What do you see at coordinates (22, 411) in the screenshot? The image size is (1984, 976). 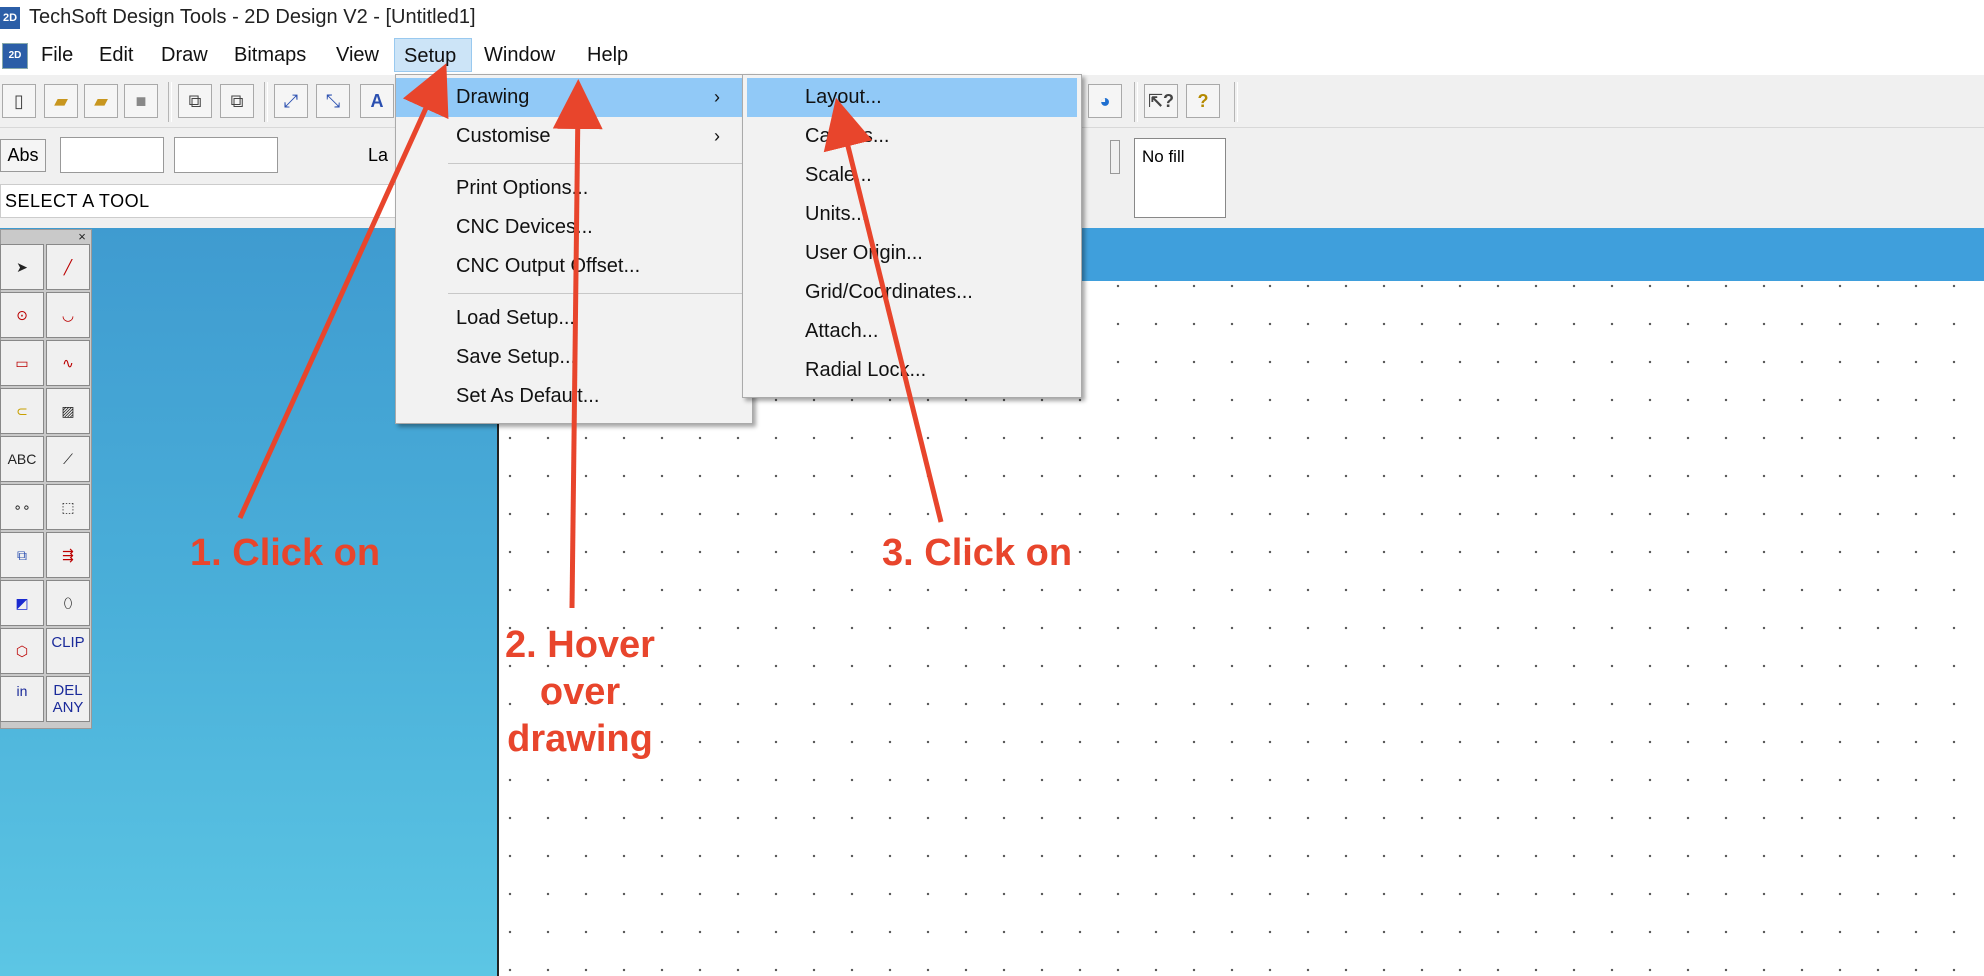 I see `offset-tool-icon: ⊂` at bounding box center [22, 411].